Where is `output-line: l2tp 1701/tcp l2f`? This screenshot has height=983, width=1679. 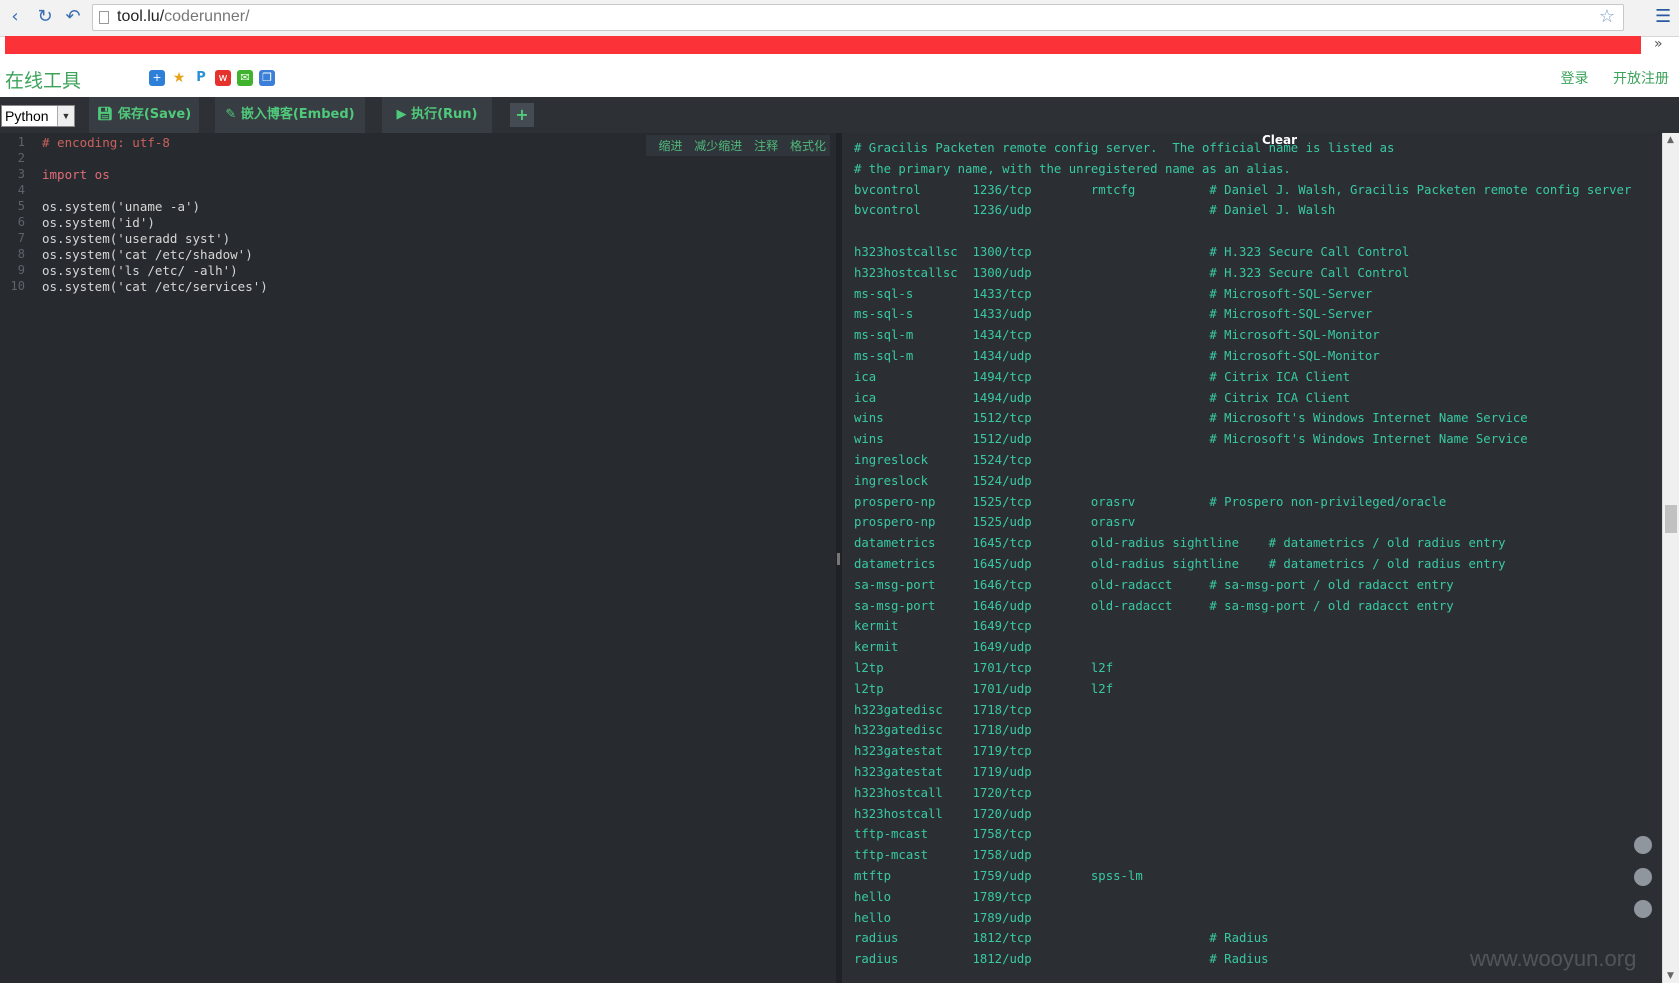
output-line: l2tp 1701/tcp l2f is located at coordinates (984, 668).